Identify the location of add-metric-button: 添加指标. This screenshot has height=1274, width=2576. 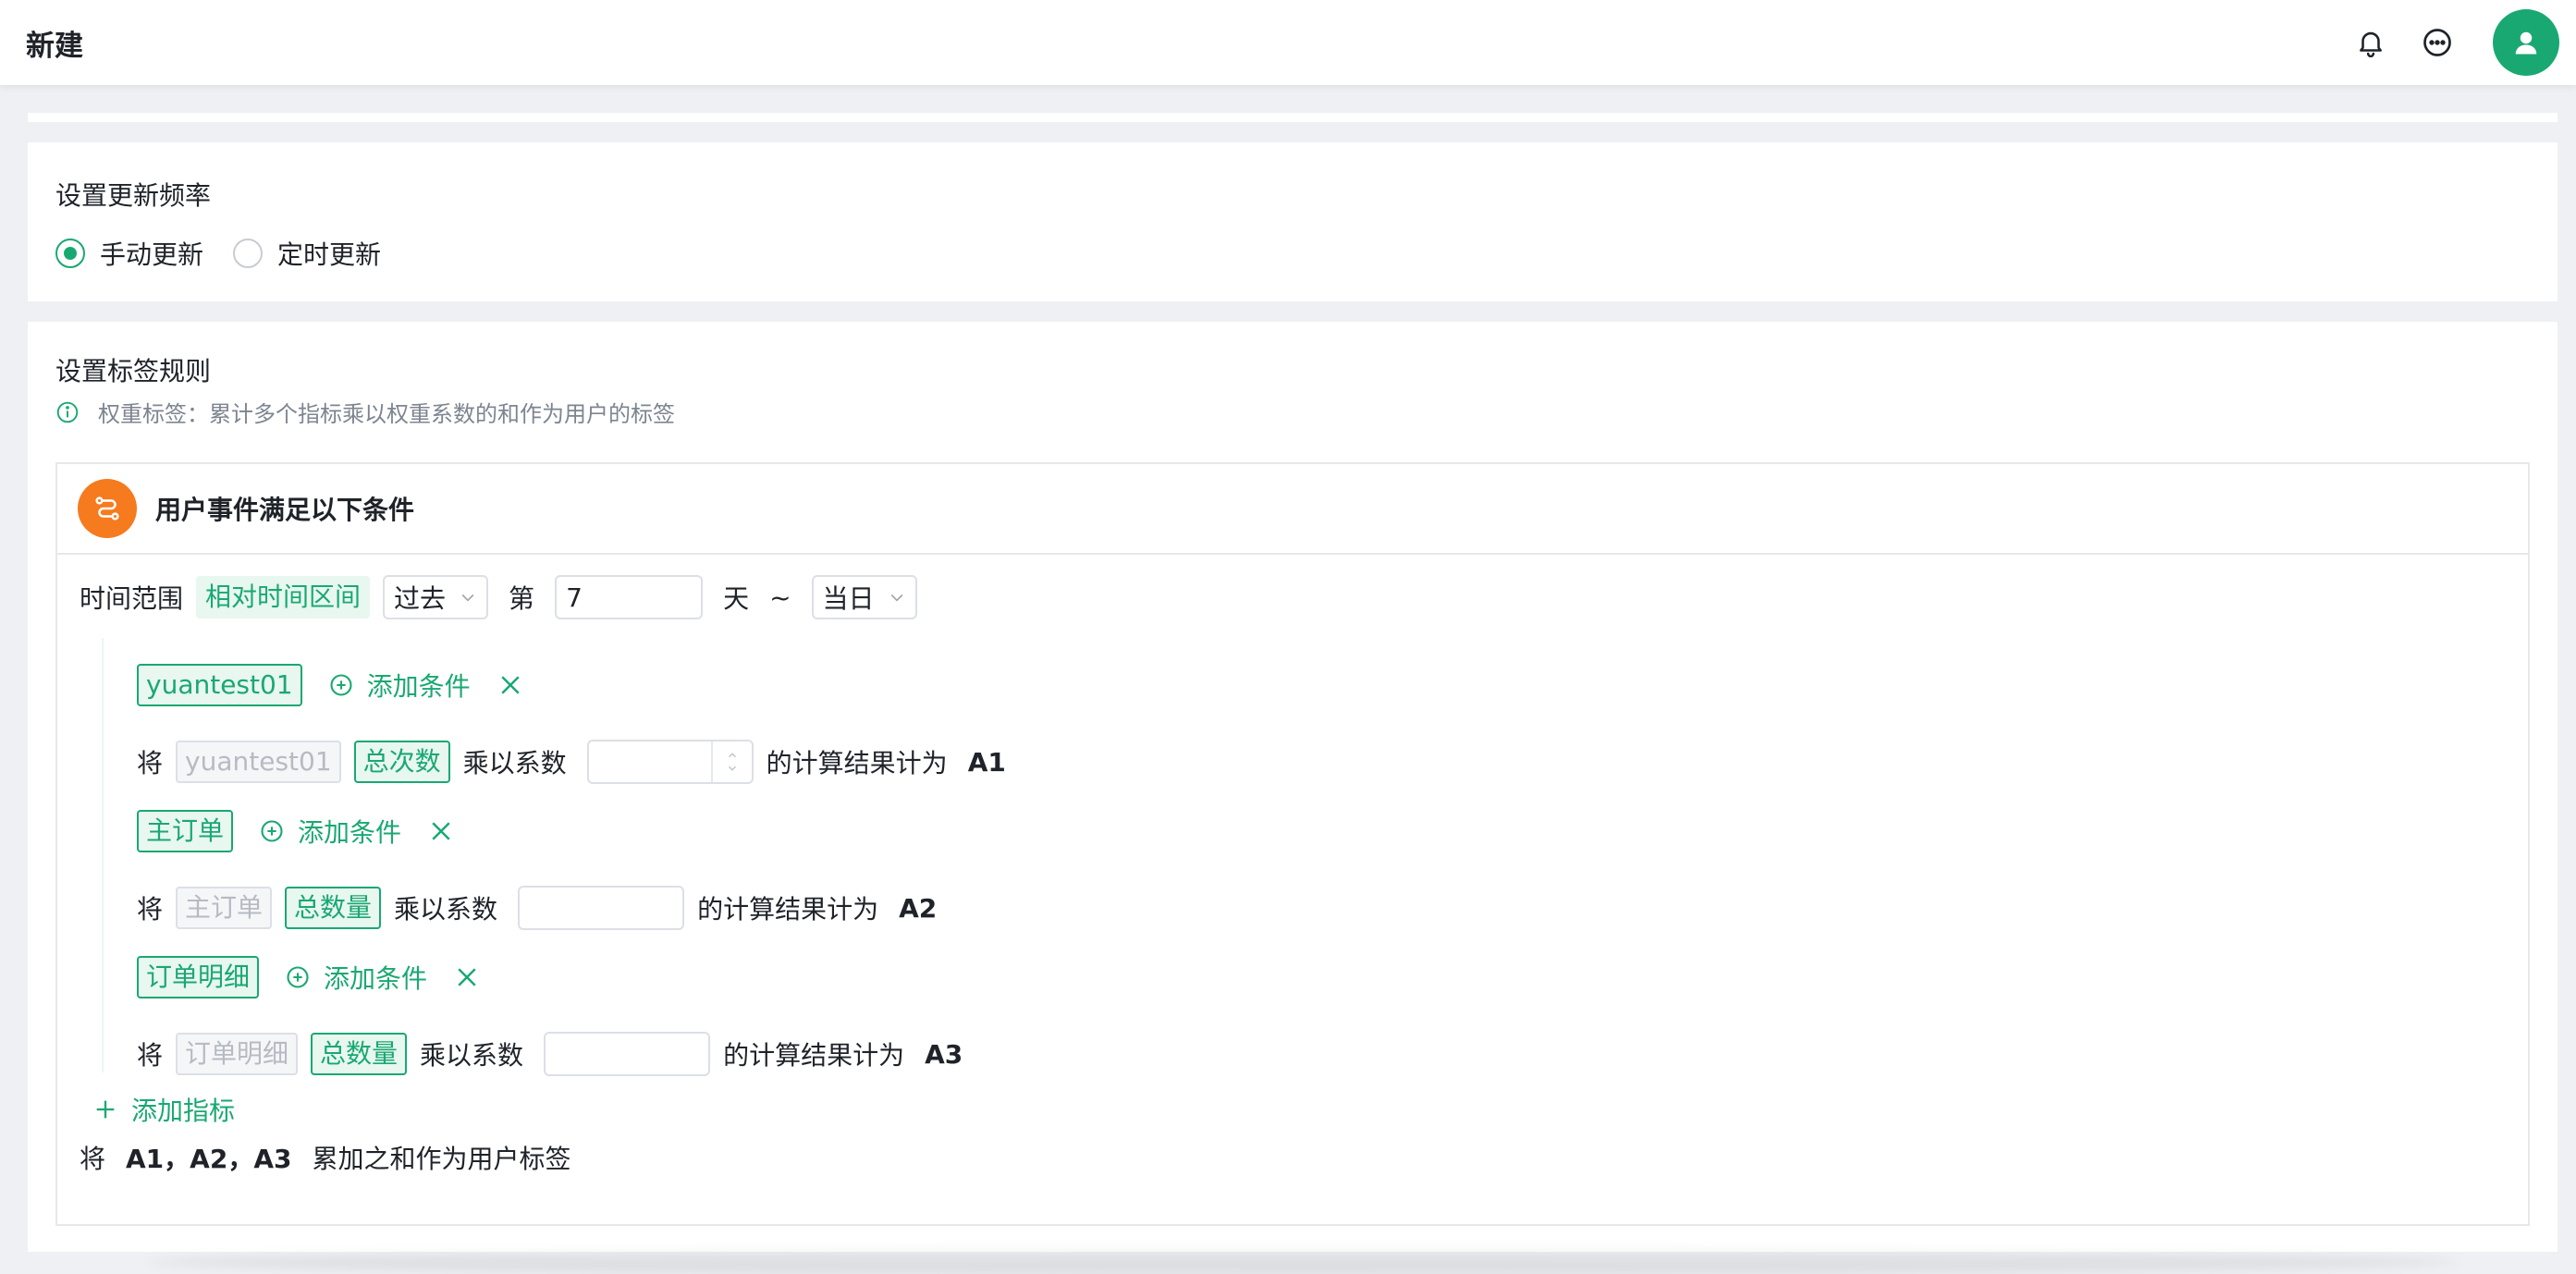
(163, 1109).